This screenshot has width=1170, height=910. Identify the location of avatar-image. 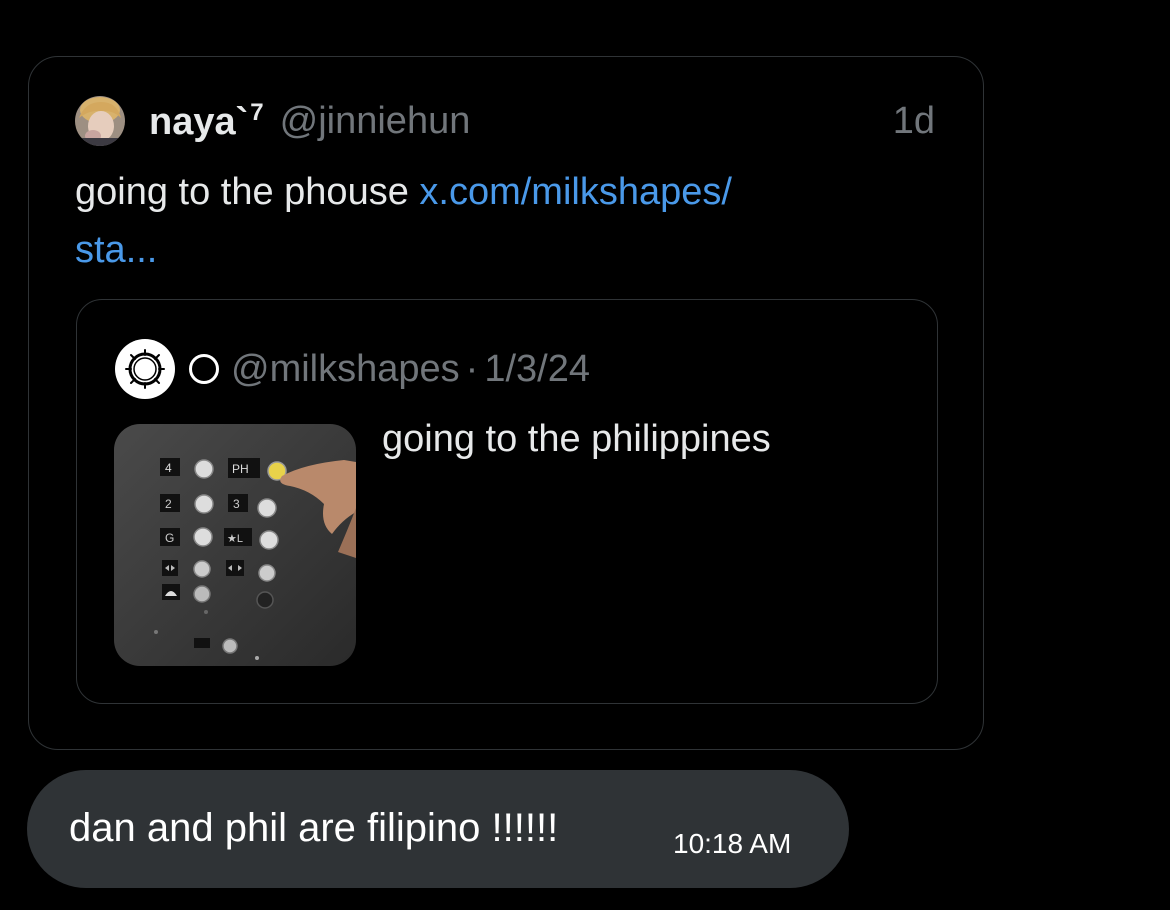
(100, 121).